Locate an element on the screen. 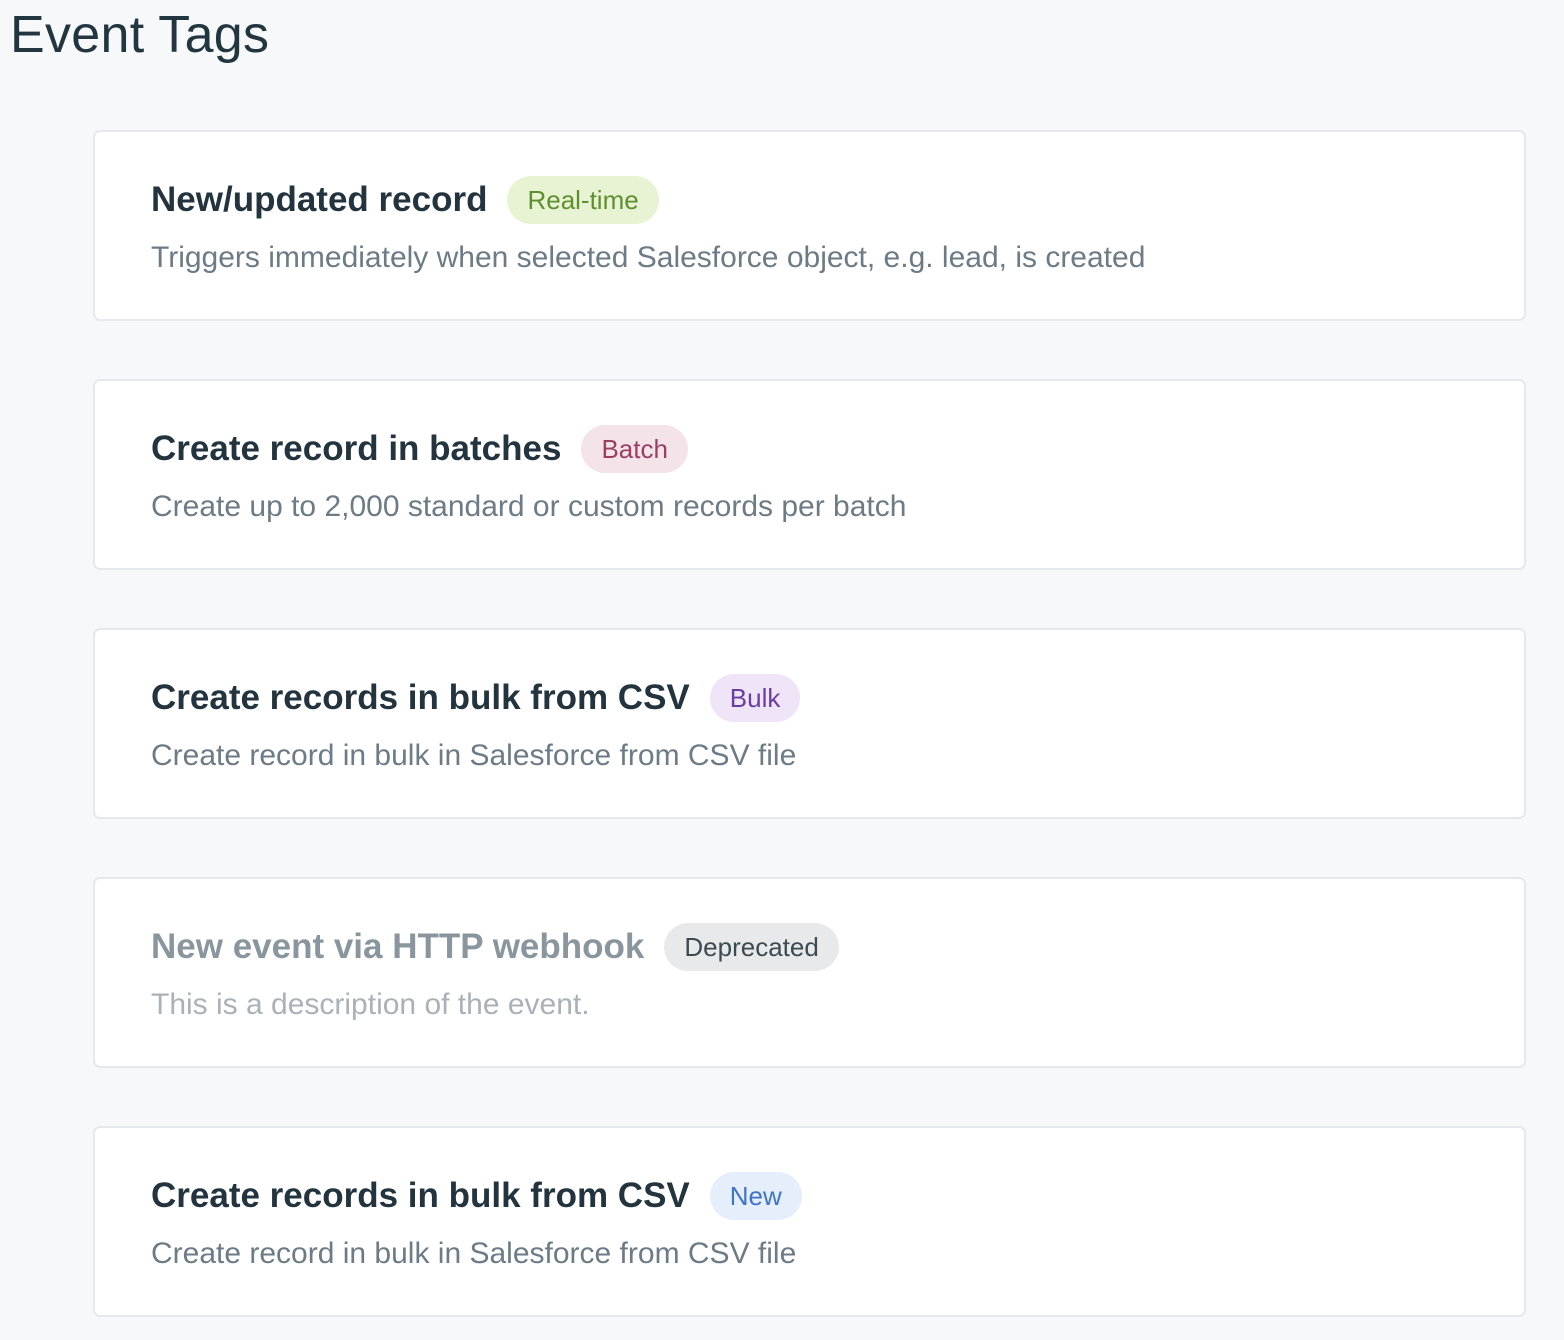 The width and height of the screenshot is (1564, 1340). card-header: New event via HTTP webhook Deprecated is located at coordinates (837, 947).